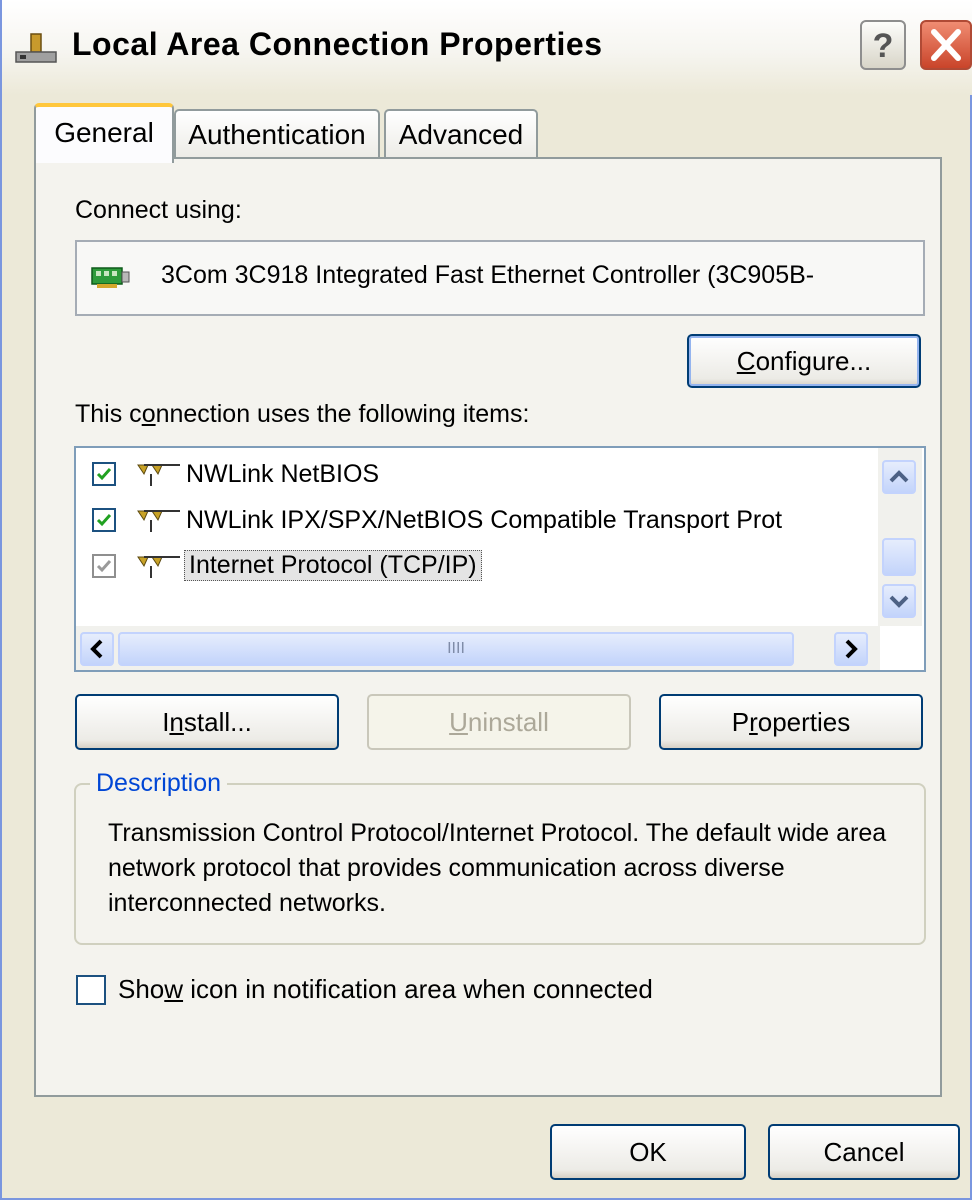 This screenshot has width=972, height=1200. I want to click on item-label: NWLink NetBIOS, so click(283, 474).